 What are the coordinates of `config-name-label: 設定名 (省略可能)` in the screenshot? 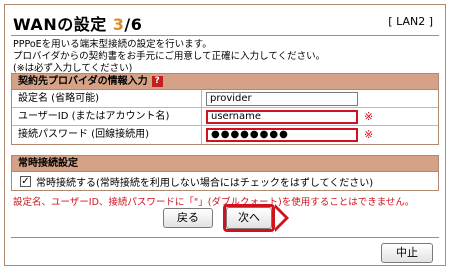 It's located at (107, 98).